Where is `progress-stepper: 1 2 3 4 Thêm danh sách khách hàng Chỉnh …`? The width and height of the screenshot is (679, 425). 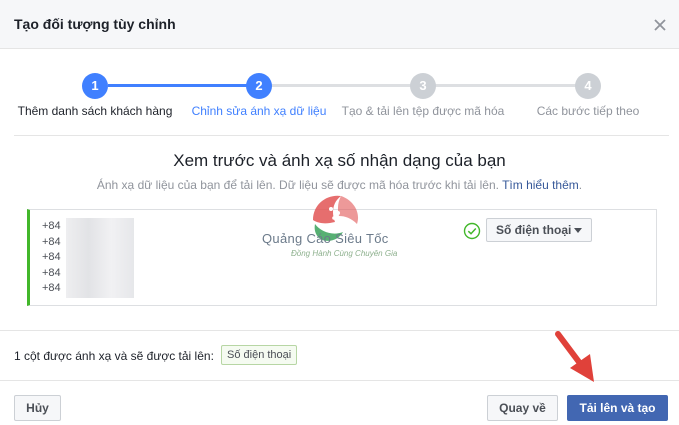 progress-stepper: 1 2 3 4 Thêm danh sách khách hàng Chỉnh … is located at coordinates (339, 98).